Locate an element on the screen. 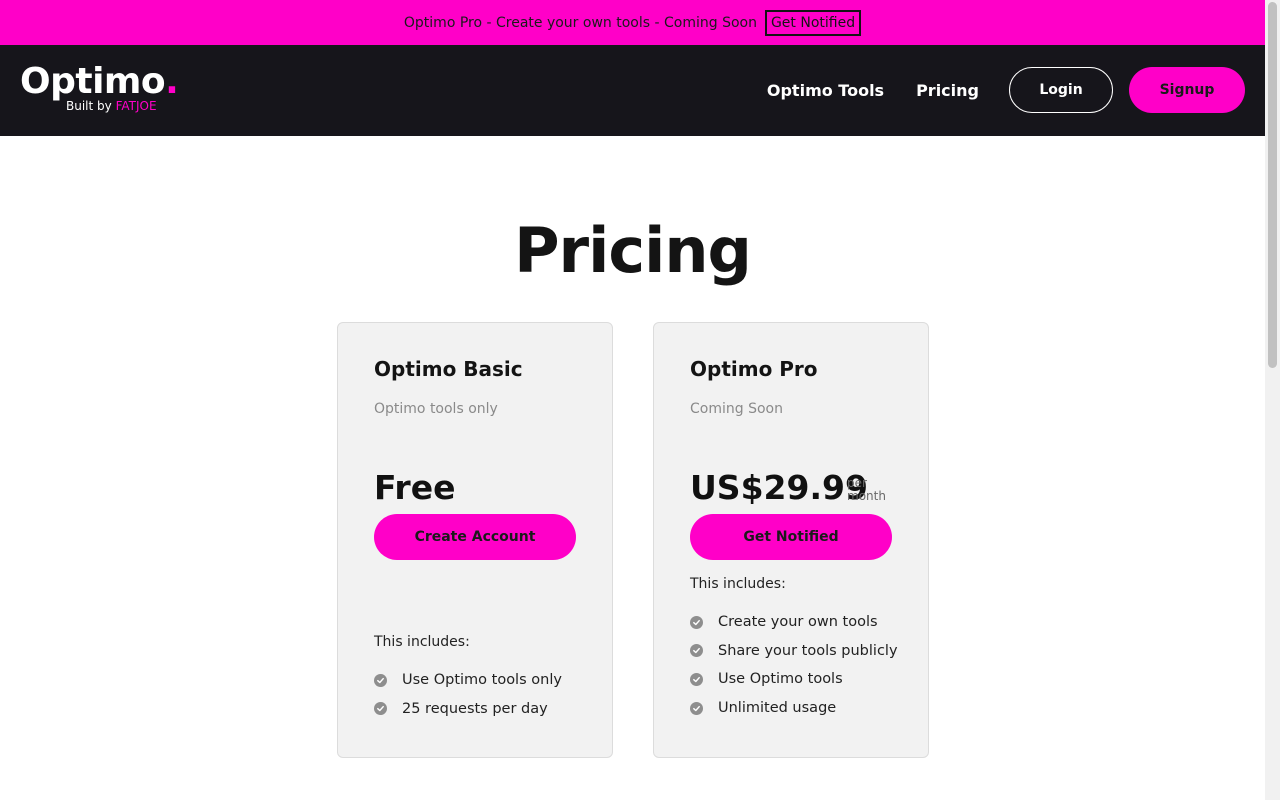  plan-price: Free is located at coordinates (415, 487).